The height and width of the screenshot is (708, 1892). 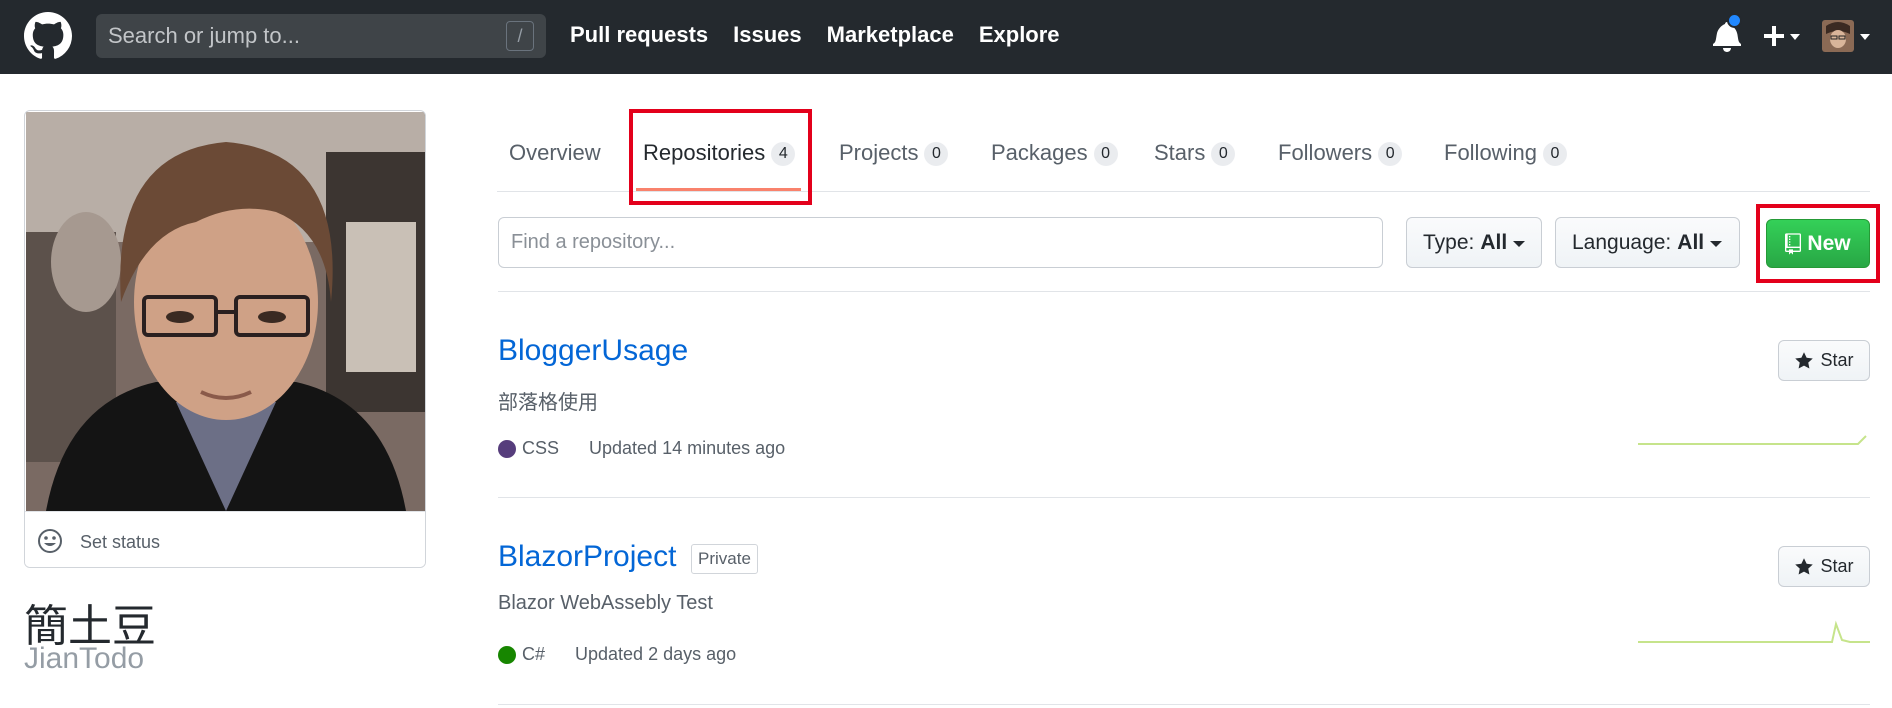 I want to click on main-nav: Pull requests Issues Marketplace Explore, so click(x=827, y=35).